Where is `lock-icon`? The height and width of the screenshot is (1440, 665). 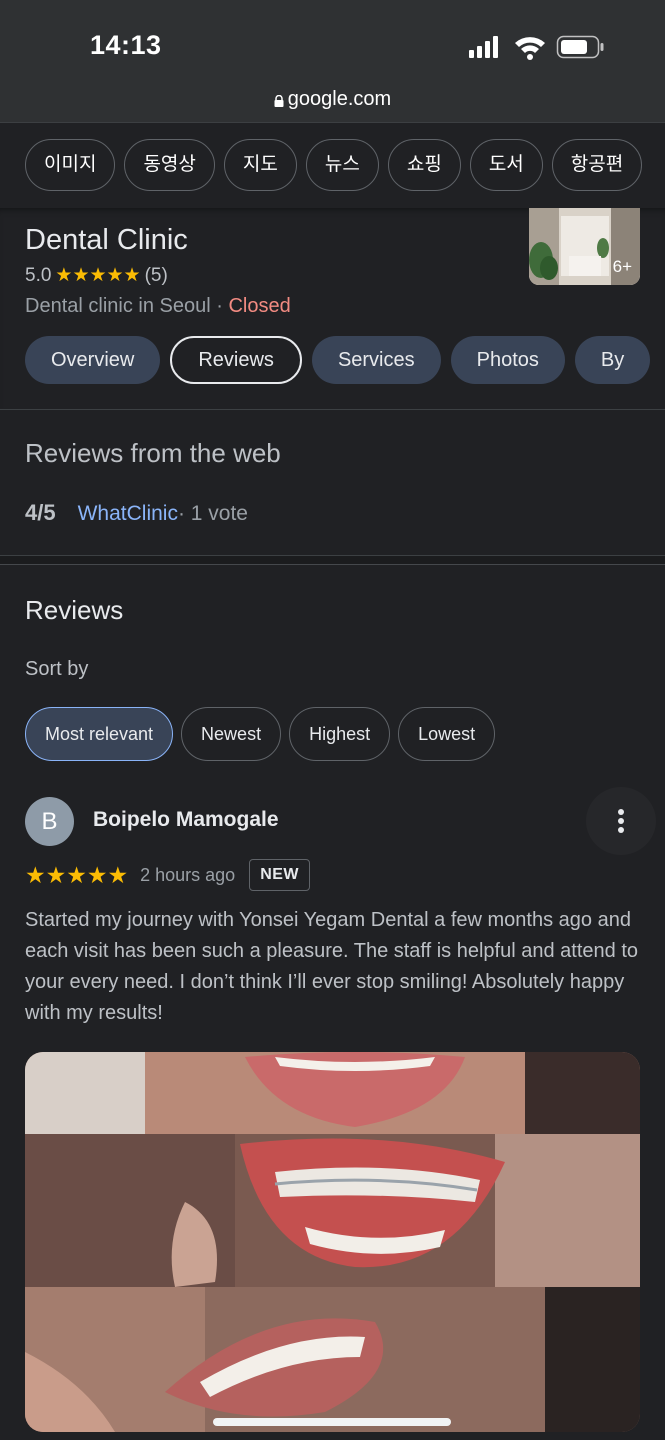 lock-icon is located at coordinates (279, 100).